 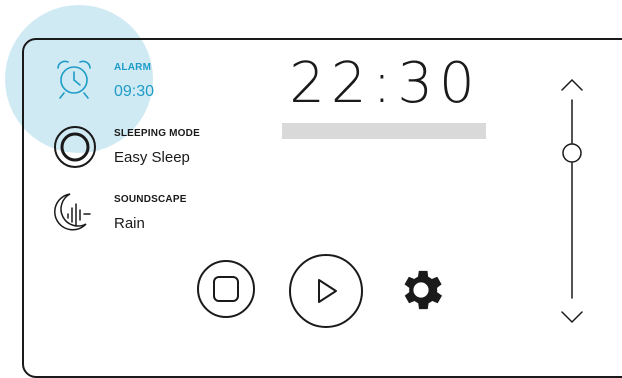 What do you see at coordinates (572, 200) in the screenshot?
I see `volume-slider` at bounding box center [572, 200].